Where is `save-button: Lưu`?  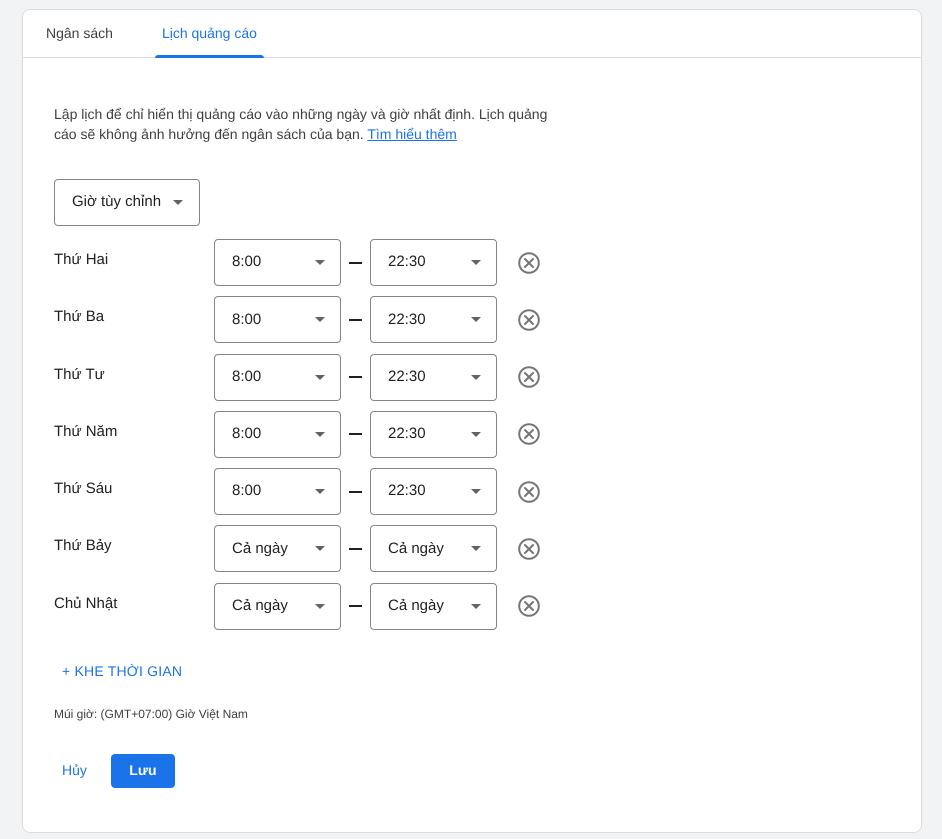 save-button: Lưu is located at coordinates (142, 771).